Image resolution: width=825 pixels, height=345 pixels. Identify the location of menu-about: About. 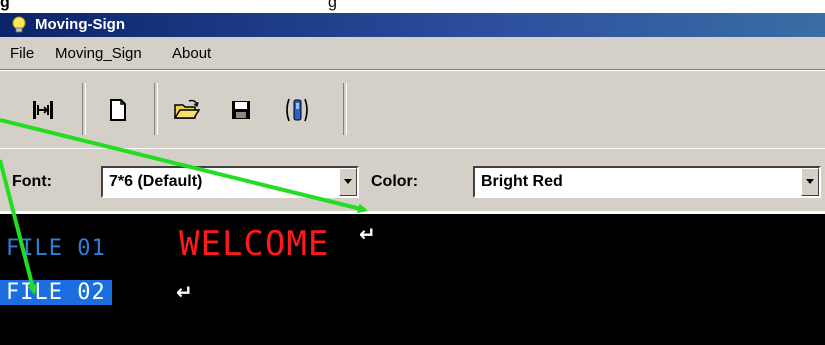
(191, 53).